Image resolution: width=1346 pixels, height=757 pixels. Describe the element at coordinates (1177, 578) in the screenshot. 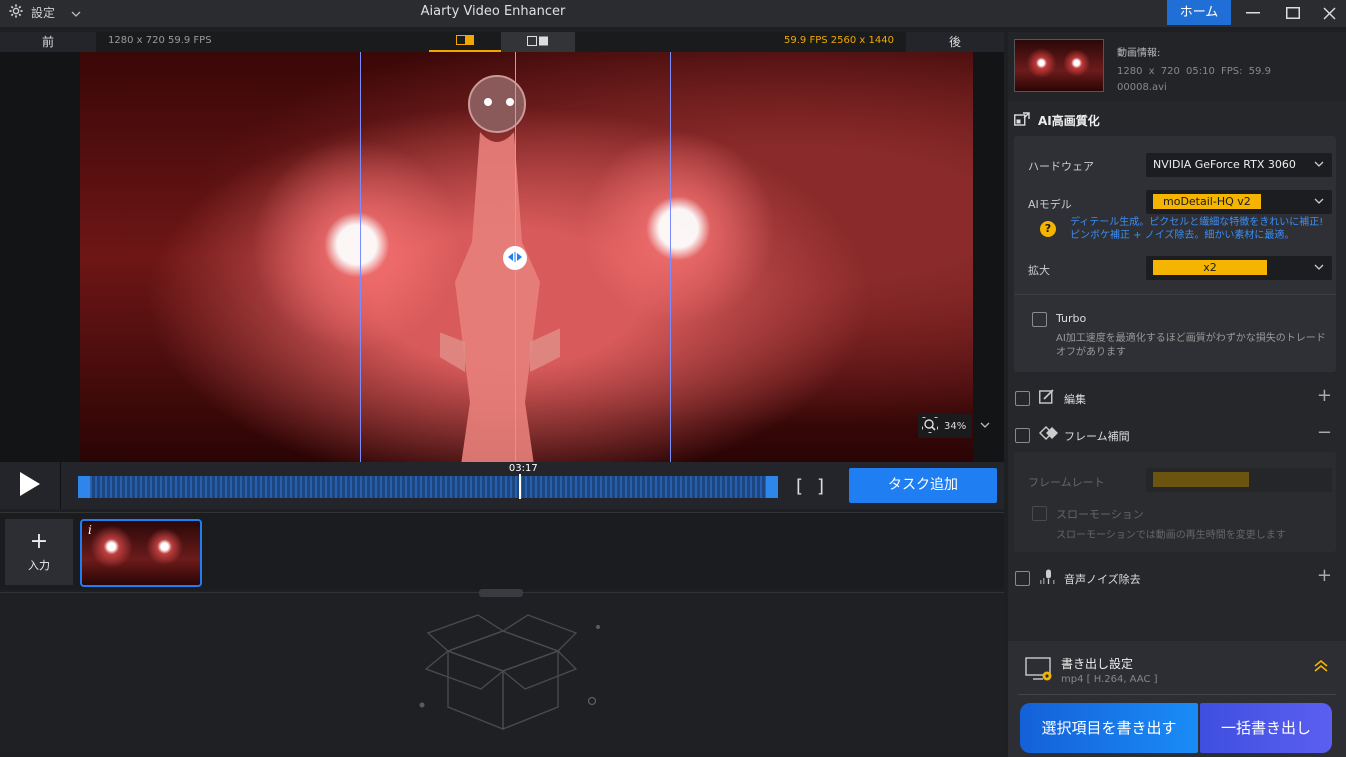

I see `audio-denoise-feature-row: 音声ノイズ除去 +` at that location.